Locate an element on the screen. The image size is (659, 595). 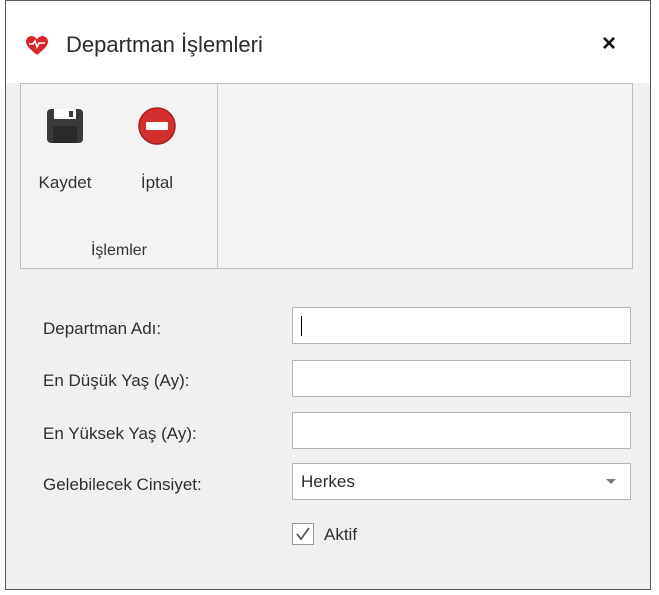
close-button: × is located at coordinates (609, 44).